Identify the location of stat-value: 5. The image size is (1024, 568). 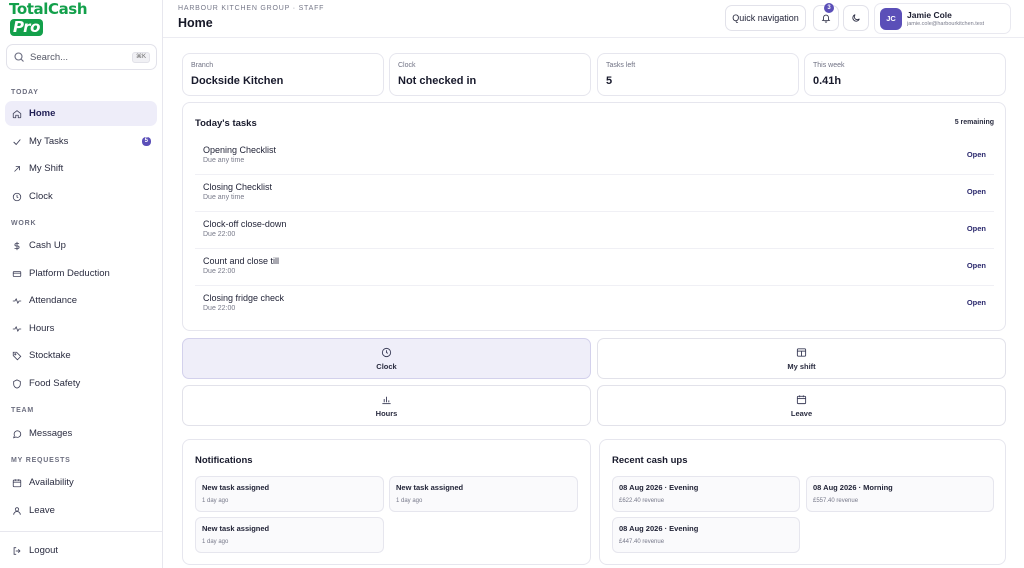
(609, 81).